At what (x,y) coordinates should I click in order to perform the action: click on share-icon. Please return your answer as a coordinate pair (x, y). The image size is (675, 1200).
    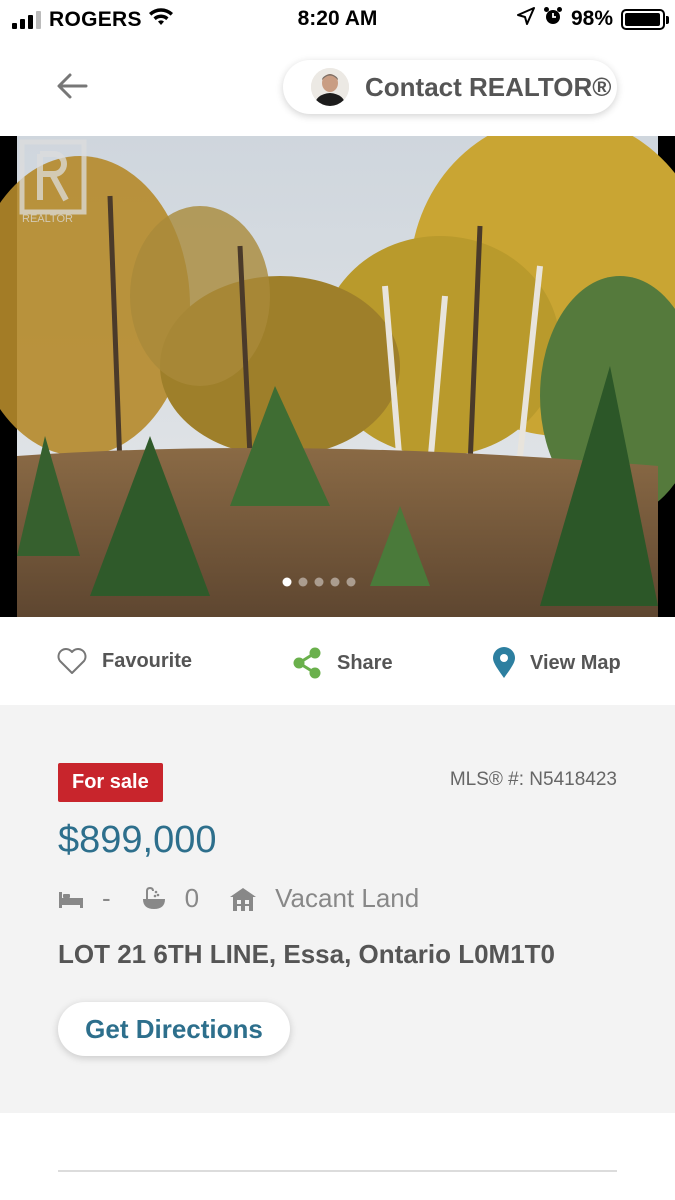
    Looking at the image, I should click on (307, 663).